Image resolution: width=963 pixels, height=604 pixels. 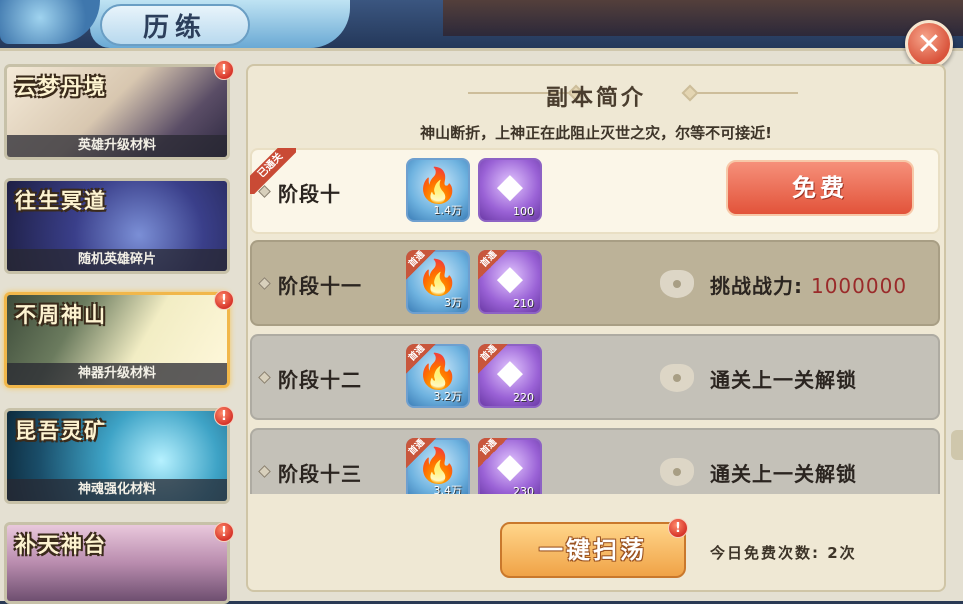 What do you see at coordinates (320, 284) in the screenshot?
I see `stage-name: 阶段十一` at bounding box center [320, 284].